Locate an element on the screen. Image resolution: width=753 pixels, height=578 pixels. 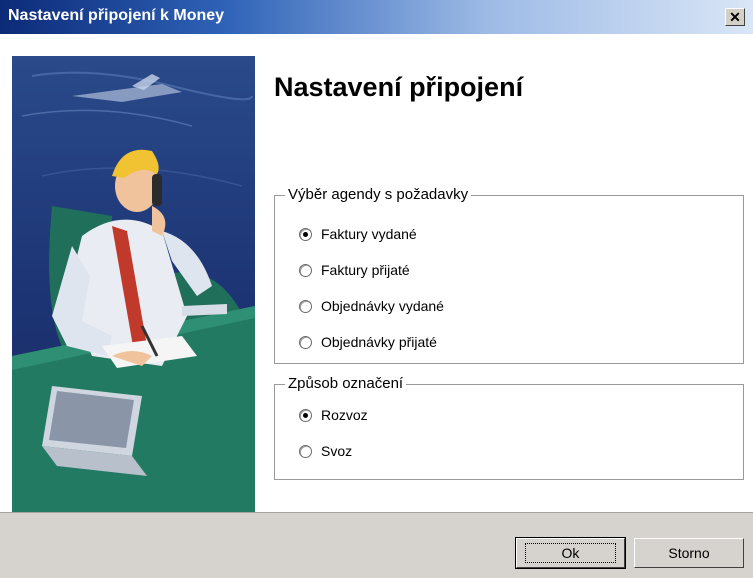
radio-svoz: Svoz is located at coordinates (325, 451).